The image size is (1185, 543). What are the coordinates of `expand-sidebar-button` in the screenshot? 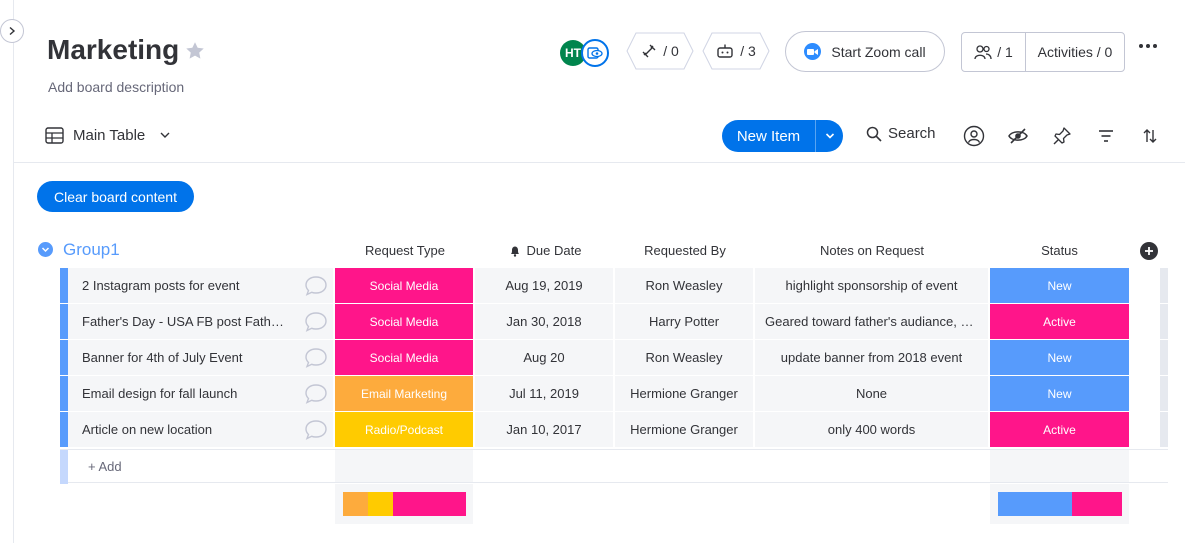 It's located at (12, 31).